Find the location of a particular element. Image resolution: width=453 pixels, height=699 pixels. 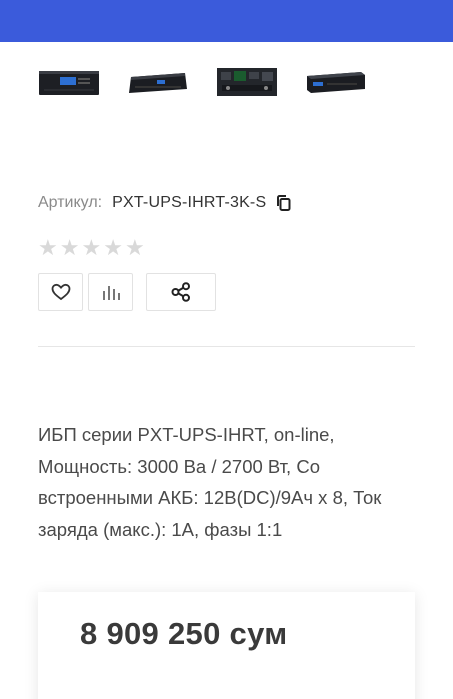

ups-angle-image is located at coordinates (158, 83).